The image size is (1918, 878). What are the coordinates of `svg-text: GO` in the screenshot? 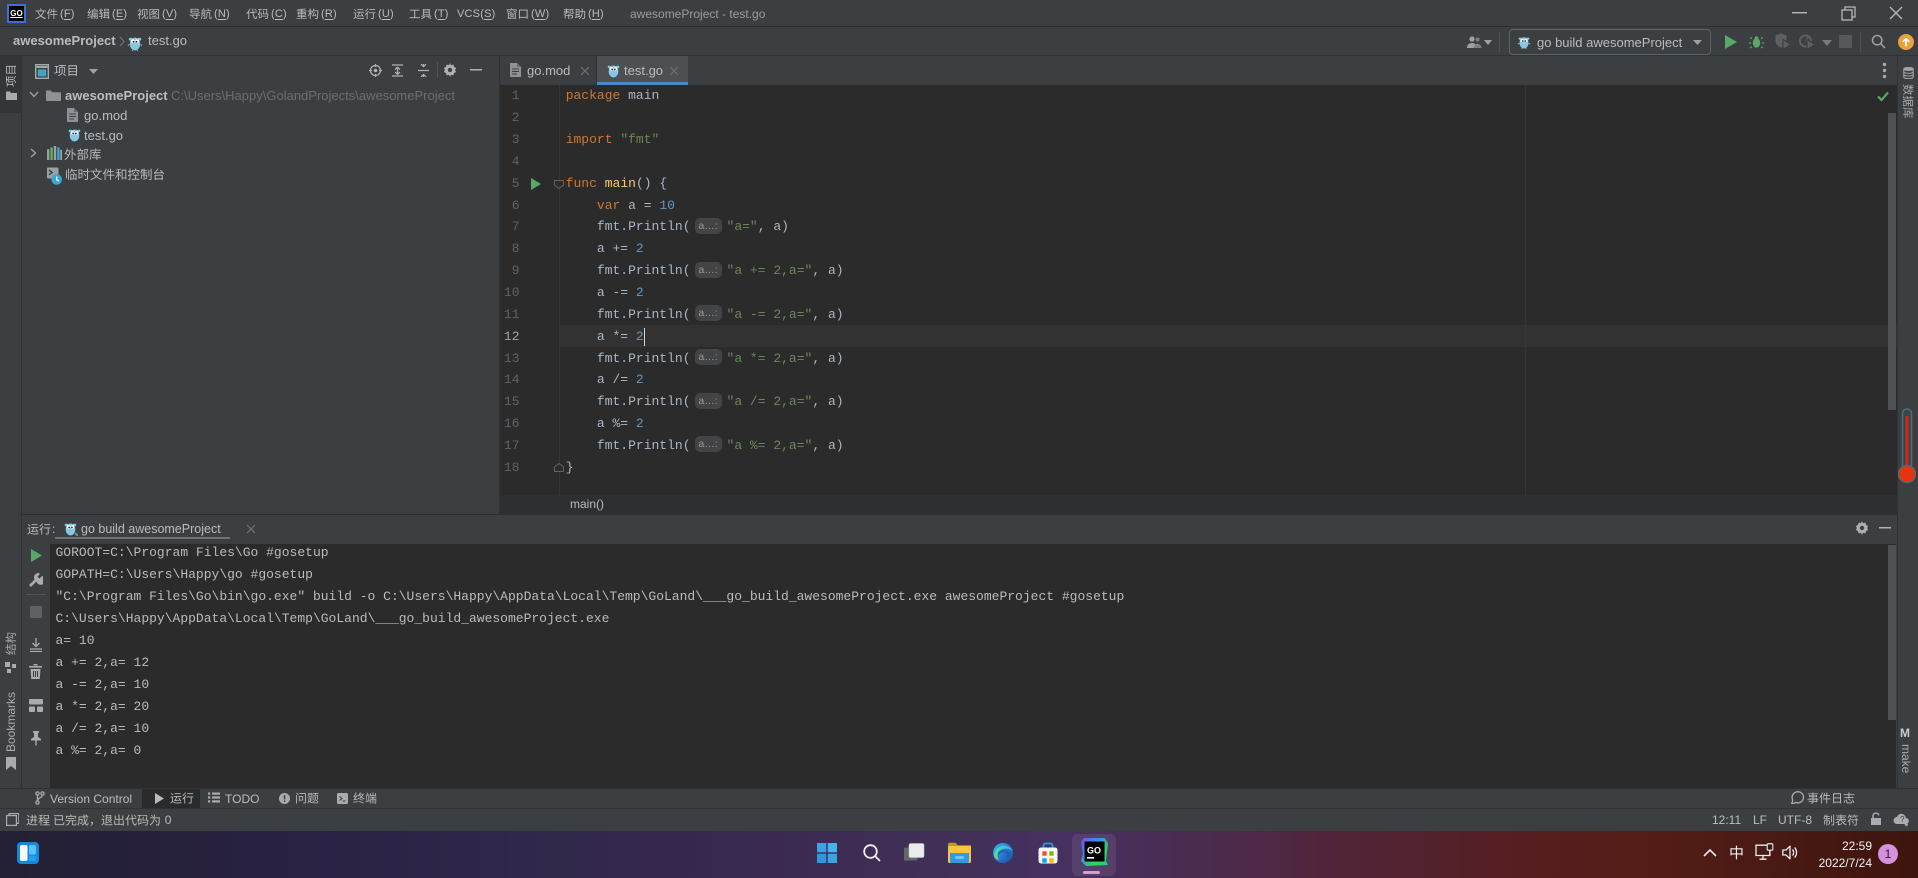 It's located at (1094, 851).